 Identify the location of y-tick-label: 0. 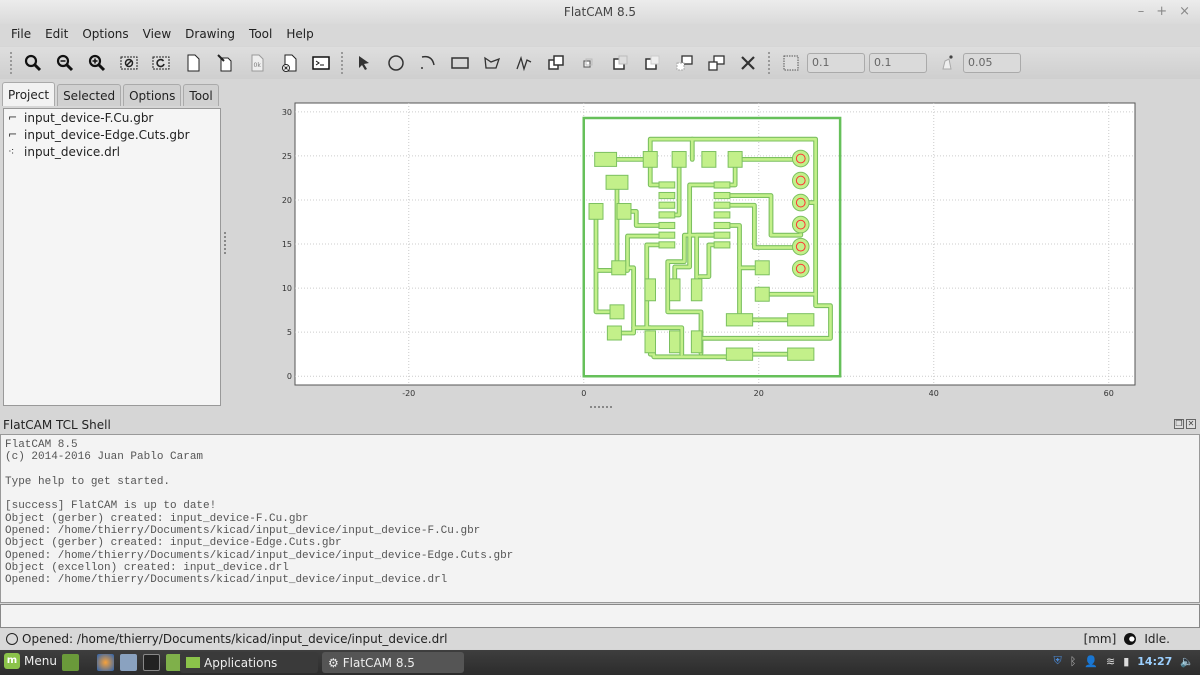
(289, 376).